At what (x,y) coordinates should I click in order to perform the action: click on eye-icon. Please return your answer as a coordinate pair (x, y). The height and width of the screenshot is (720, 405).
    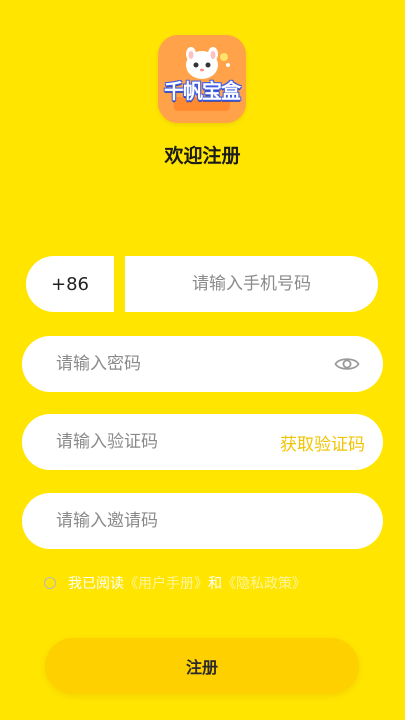
    Looking at the image, I should click on (347, 364).